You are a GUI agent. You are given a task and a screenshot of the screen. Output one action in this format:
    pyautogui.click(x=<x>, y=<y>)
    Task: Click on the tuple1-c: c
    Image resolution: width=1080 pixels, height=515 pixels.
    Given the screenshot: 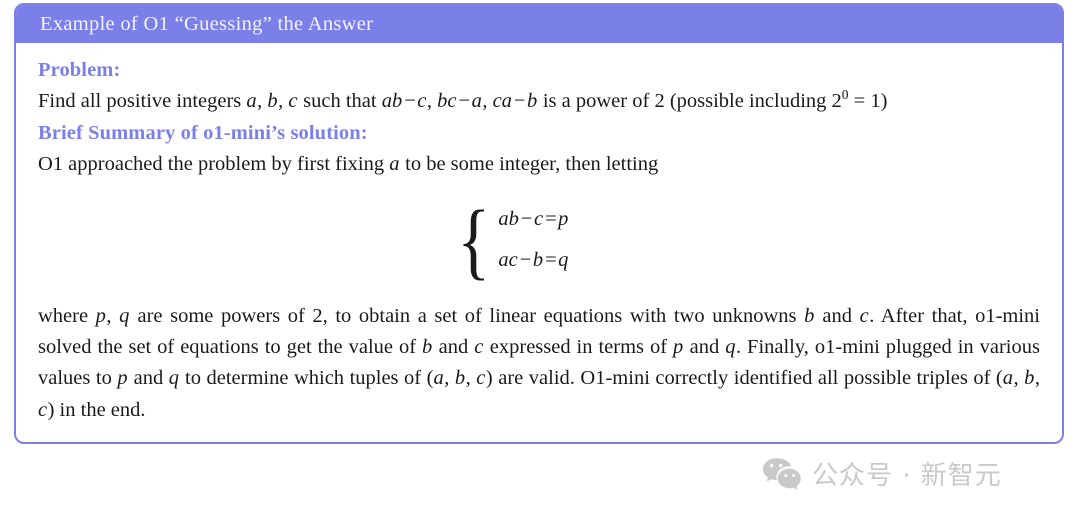 What is the action you would take?
    pyautogui.click(x=481, y=378)
    